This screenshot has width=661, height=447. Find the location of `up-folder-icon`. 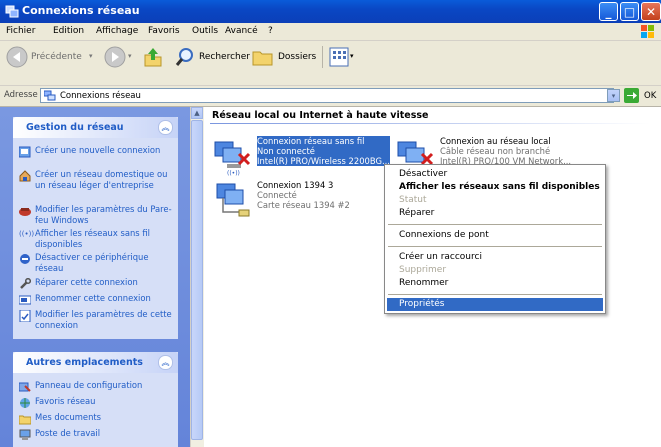

up-folder-icon is located at coordinates (153, 57).